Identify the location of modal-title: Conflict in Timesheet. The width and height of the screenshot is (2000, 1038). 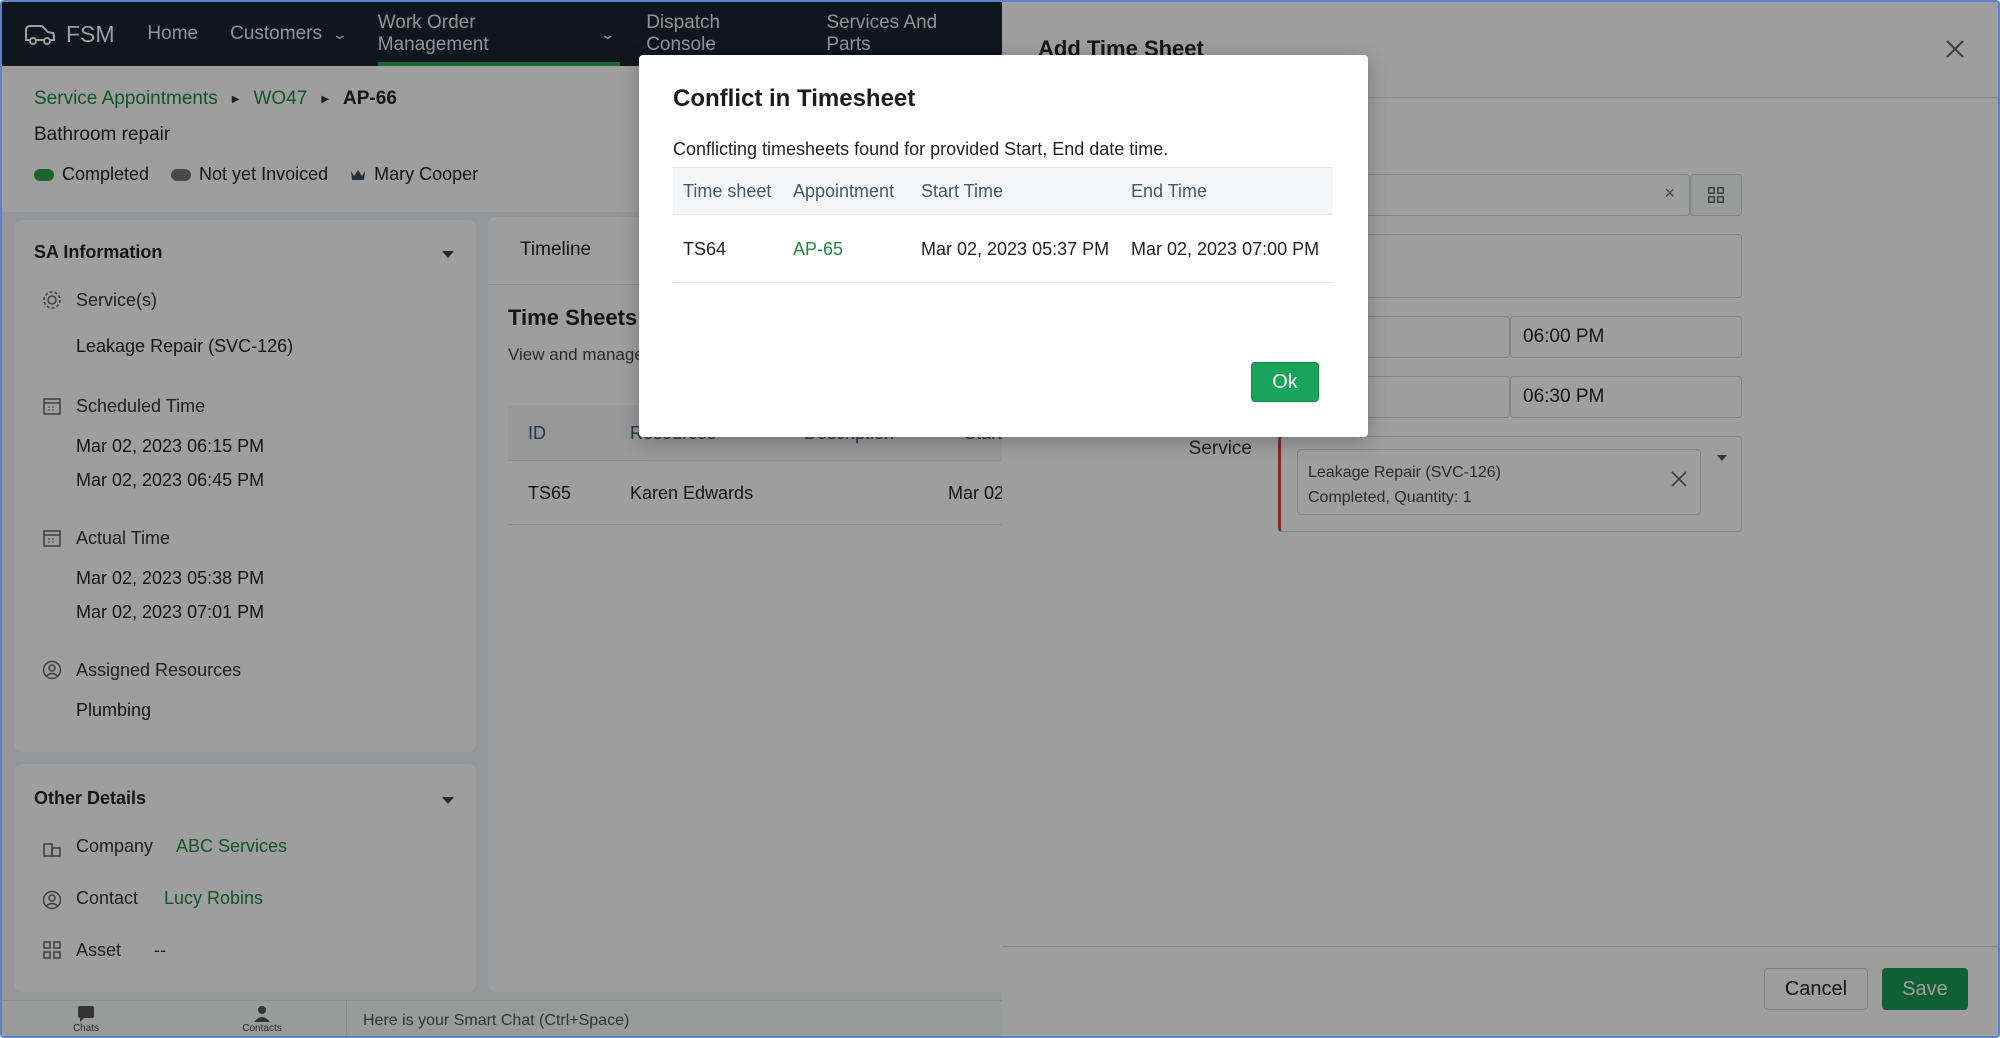
(794, 98).